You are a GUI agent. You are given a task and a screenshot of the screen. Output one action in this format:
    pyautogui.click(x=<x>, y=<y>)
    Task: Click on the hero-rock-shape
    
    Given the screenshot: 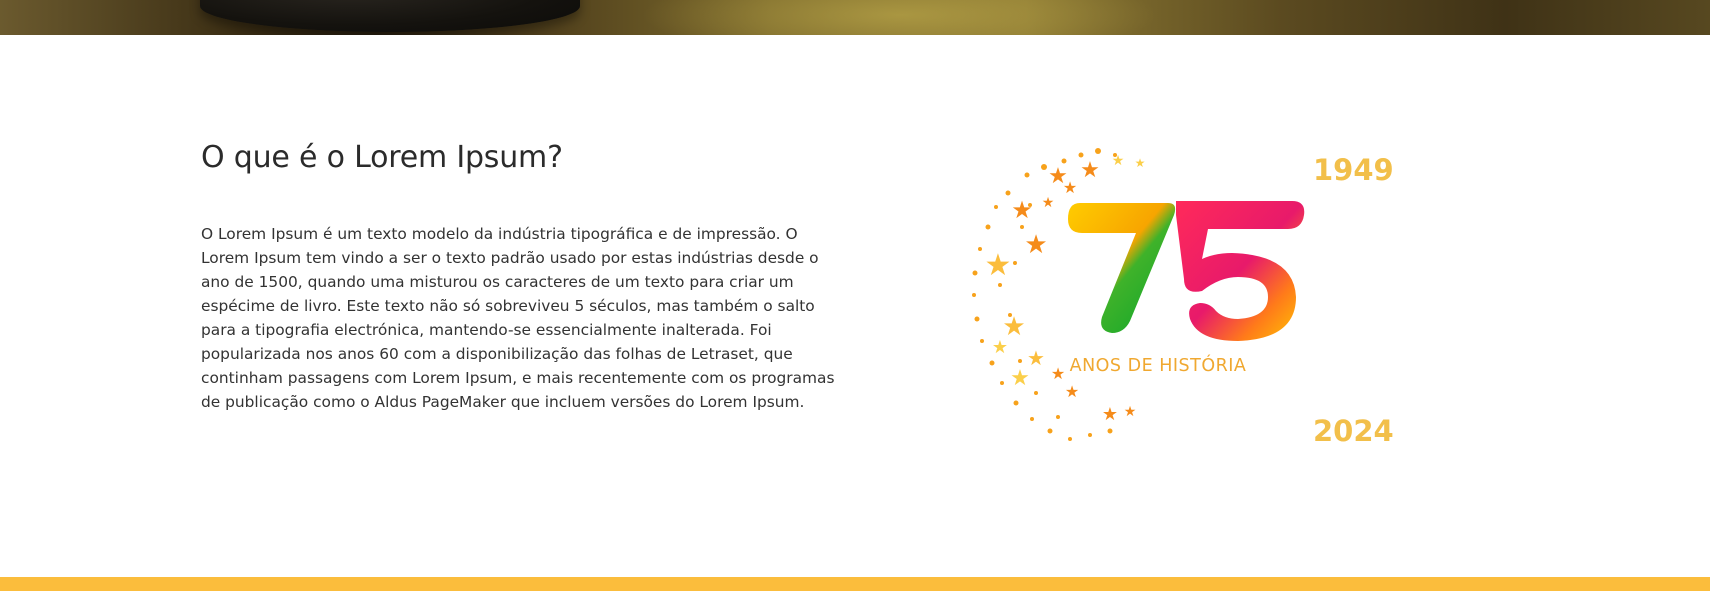 What is the action you would take?
    pyautogui.click(x=390, y=16)
    